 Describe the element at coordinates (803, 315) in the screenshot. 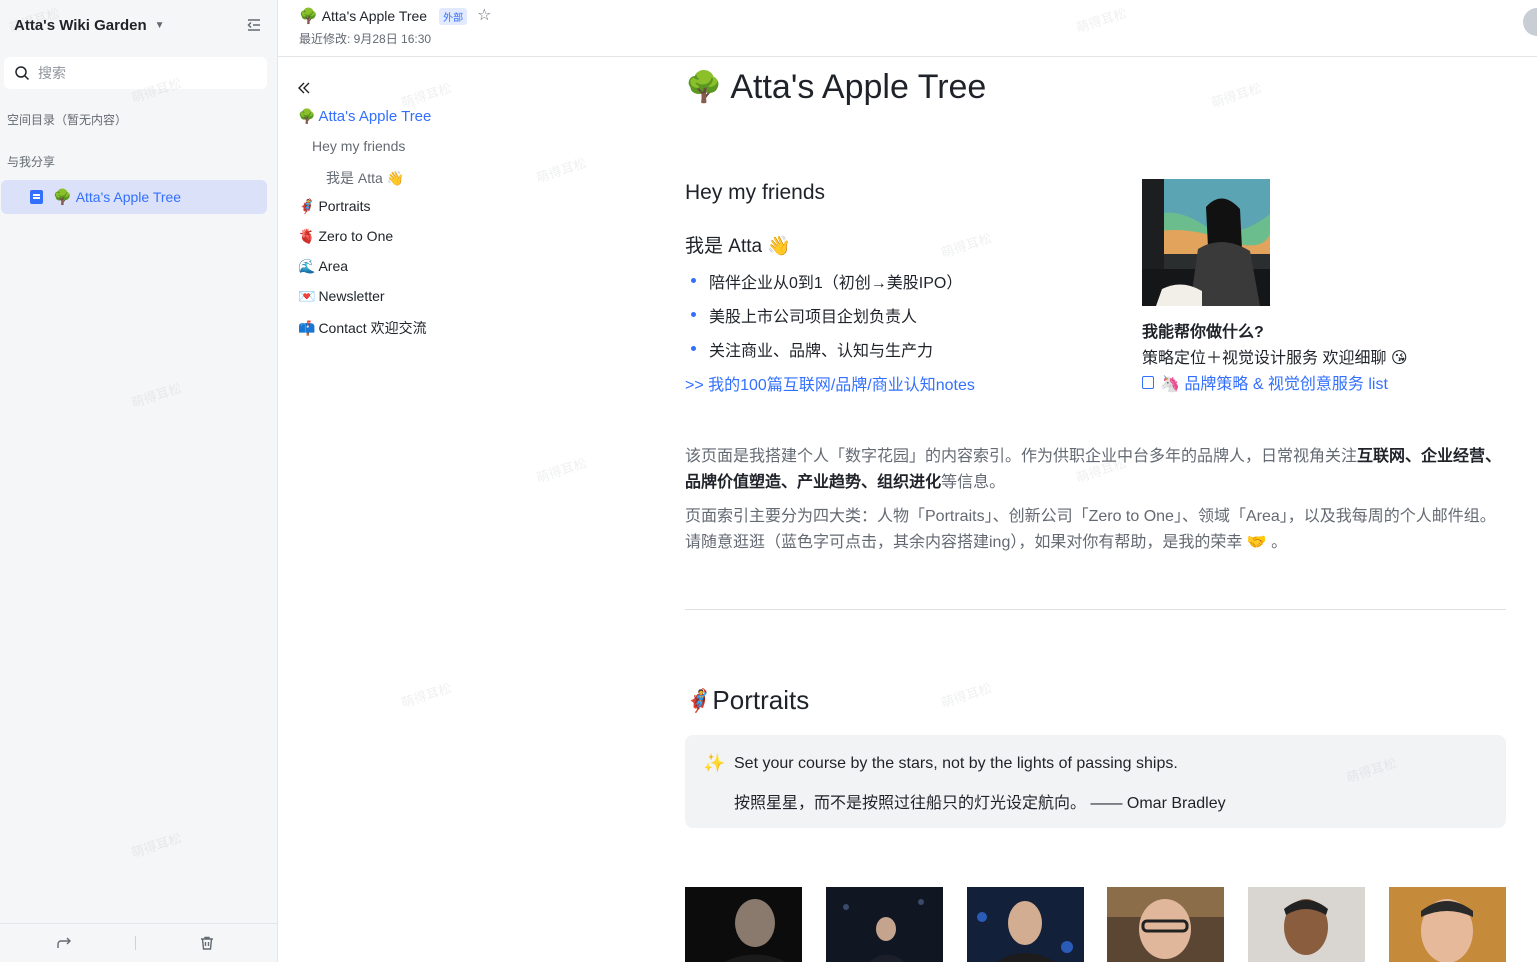

I see `list-item: 美股上市公司项目企划负责人` at that location.